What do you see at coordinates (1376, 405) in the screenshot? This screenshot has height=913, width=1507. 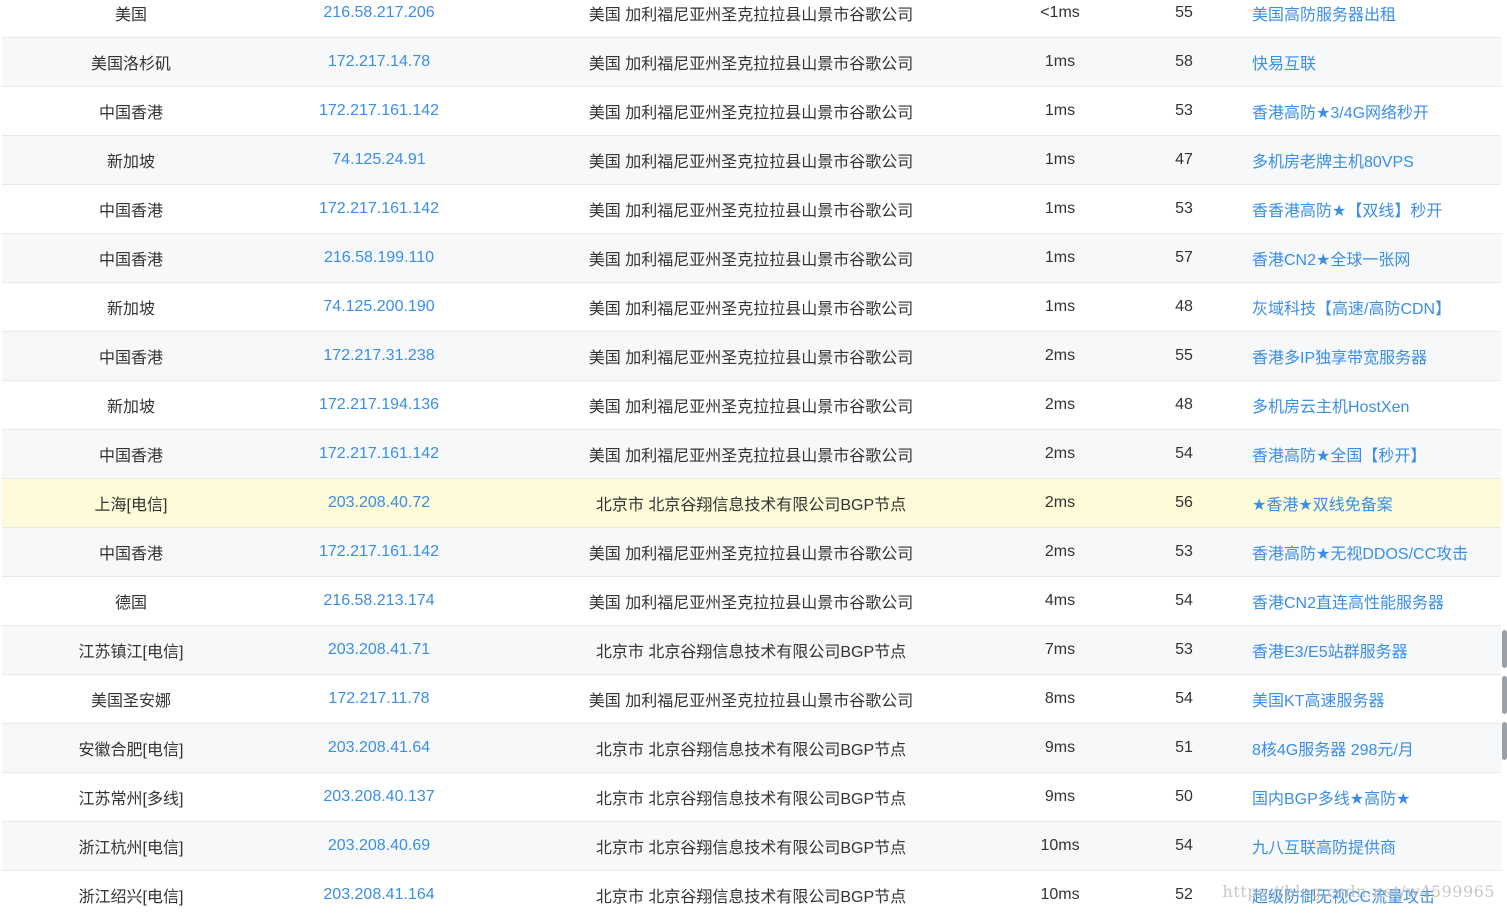 I see `ad-link: 多机房云主机HostXen` at bounding box center [1376, 405].